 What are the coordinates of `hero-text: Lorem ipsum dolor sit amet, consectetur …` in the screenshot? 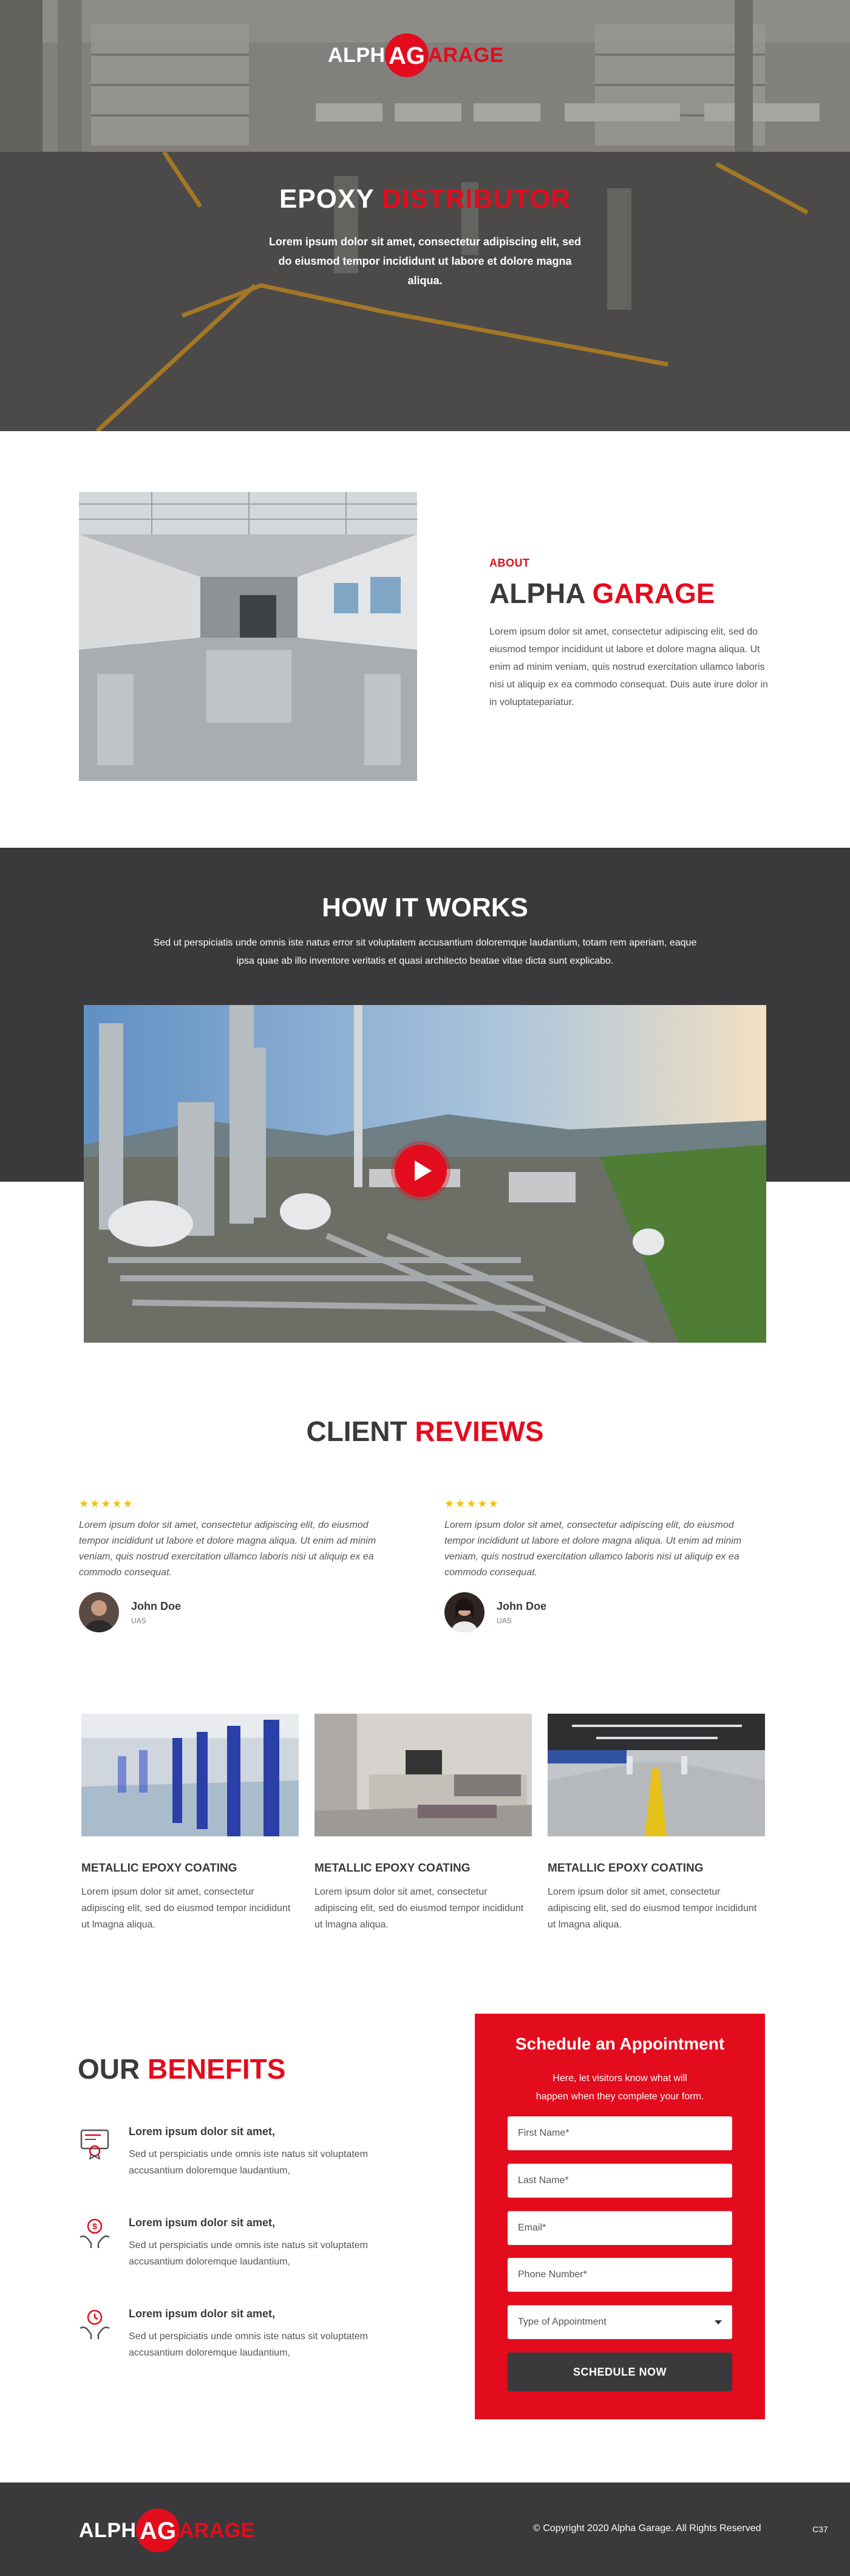 It's located at (425, 262).